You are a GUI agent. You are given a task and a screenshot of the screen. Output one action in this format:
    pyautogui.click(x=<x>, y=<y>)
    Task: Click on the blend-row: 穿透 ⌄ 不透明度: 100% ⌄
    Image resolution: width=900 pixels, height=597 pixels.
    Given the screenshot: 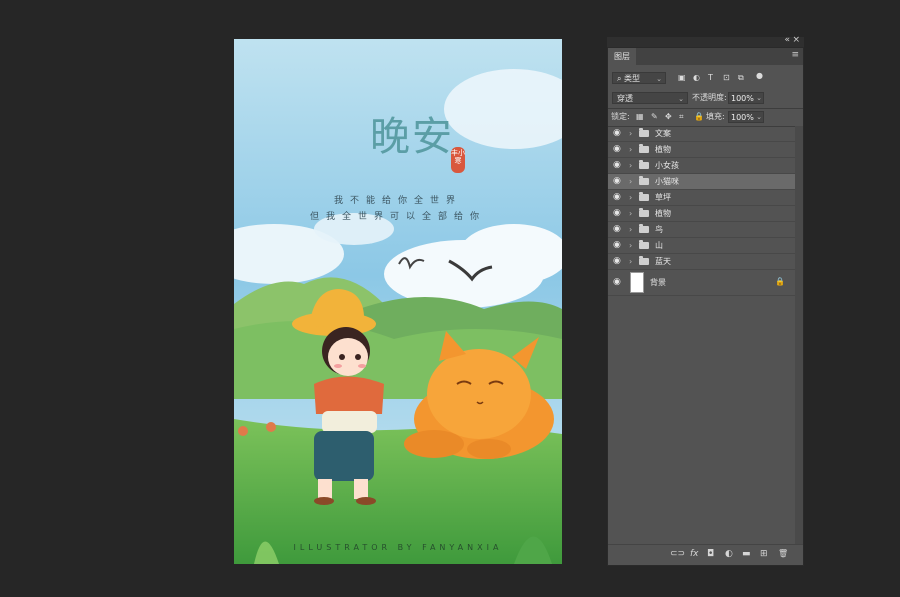 What is the action you would take?
    pyautogui.click(x=705, y=99)
    